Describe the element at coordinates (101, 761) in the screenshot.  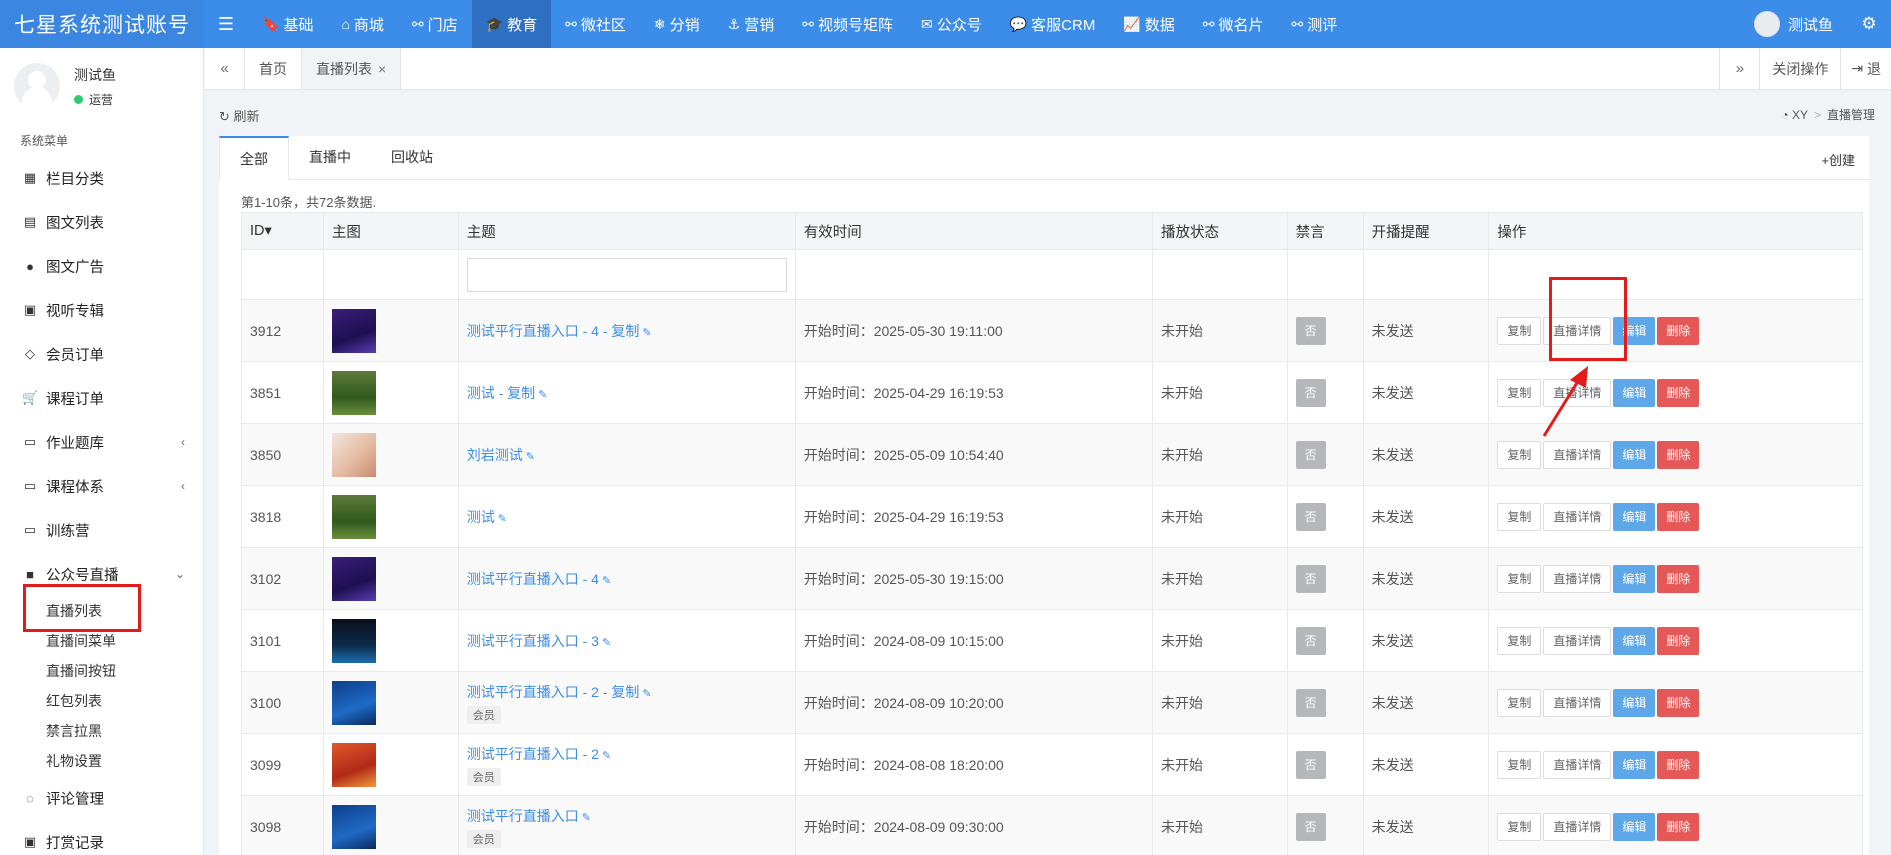
I see `submenu-item-5: 礼物设置` at that location.